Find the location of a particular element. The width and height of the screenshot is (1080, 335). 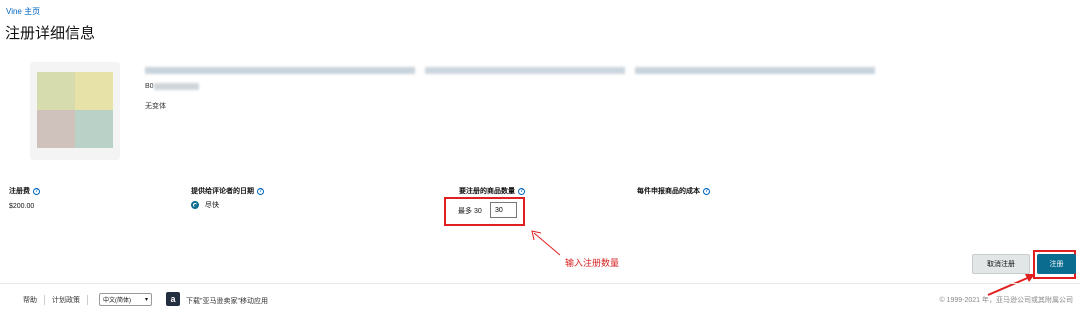

page-title: 注册详细信息 is located at coordinates (50, 33).